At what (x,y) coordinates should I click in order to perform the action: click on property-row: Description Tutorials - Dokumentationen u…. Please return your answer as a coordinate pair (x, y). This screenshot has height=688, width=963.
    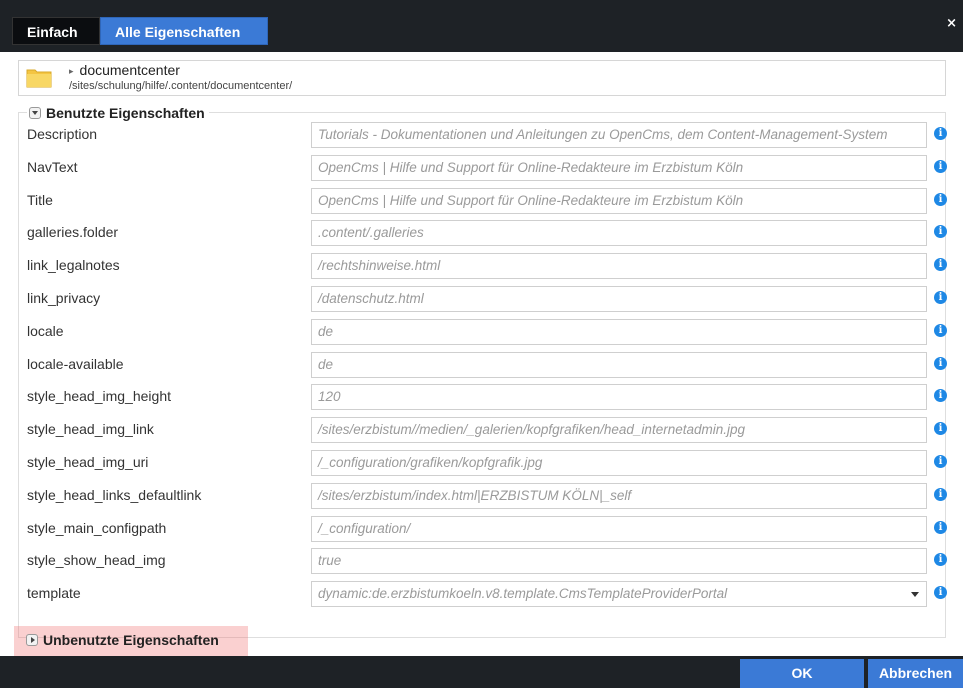
    Looking at the image, I should click on (483, 135).